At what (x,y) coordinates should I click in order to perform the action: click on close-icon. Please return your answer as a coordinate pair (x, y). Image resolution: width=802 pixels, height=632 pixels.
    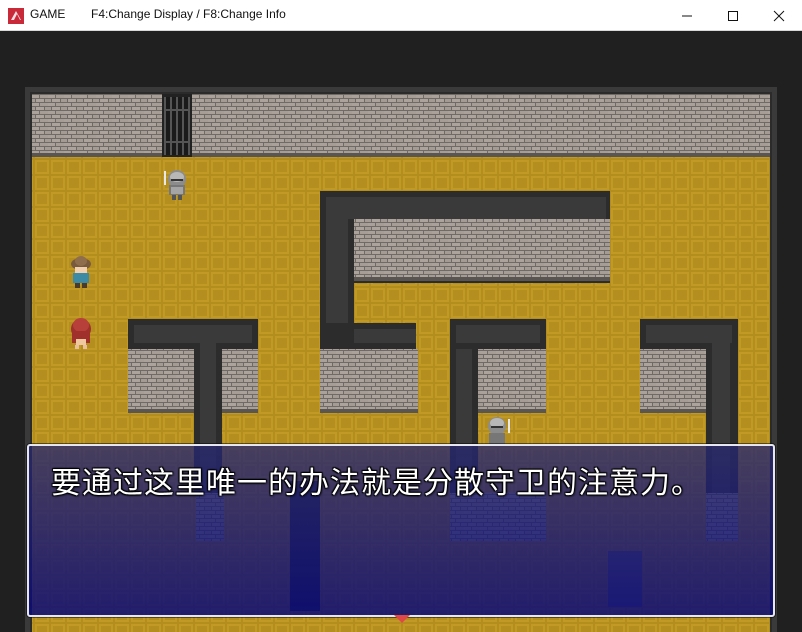
    Looking at the image, I should click on (779, 15).